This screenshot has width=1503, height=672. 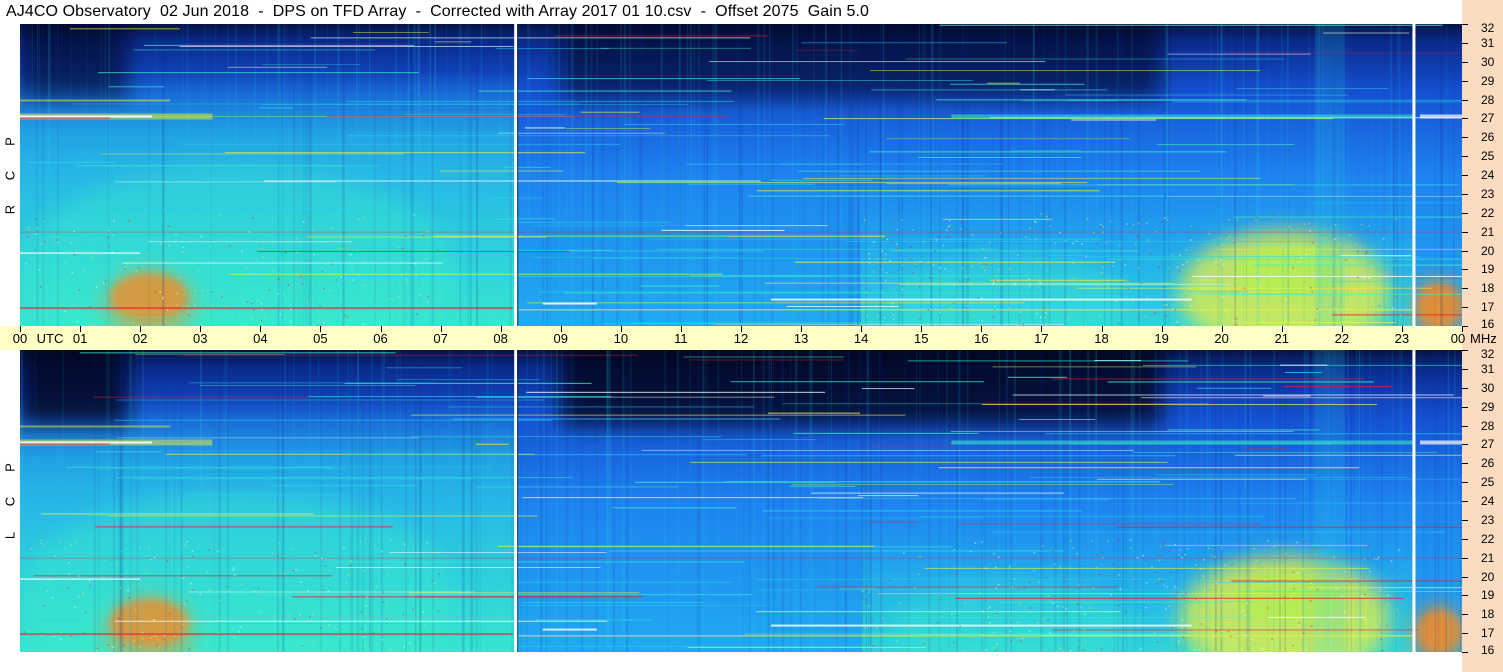 What do you see at coordinates (65, 444) in the screenshot?
I see `band-27mhz` at bounding box center [65, 444].